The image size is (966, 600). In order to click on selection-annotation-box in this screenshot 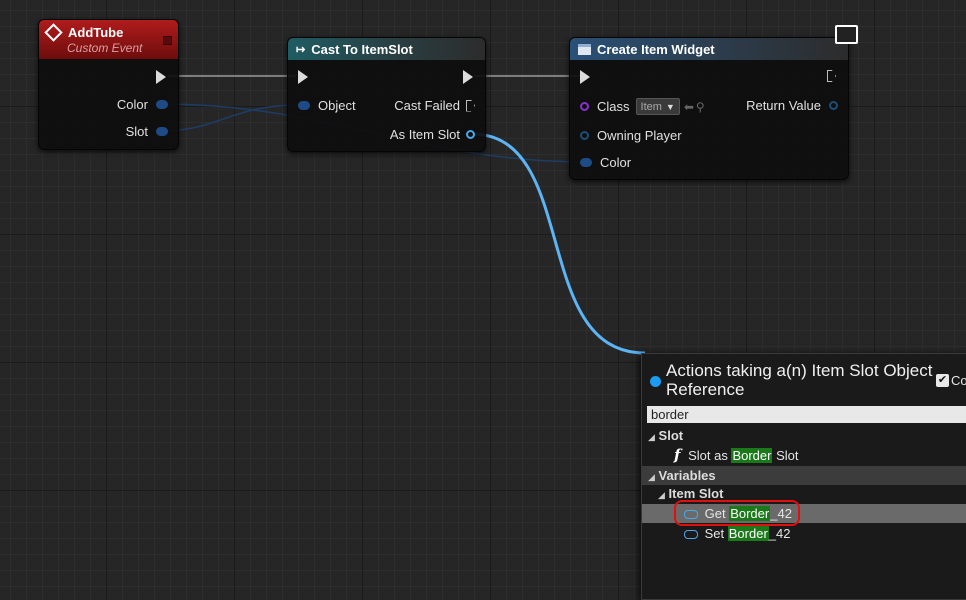, I will do `click(737, 513)`.